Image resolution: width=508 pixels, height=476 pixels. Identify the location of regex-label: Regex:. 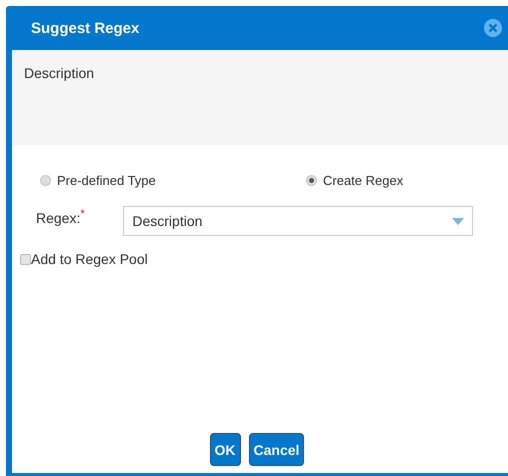
(58, 218).